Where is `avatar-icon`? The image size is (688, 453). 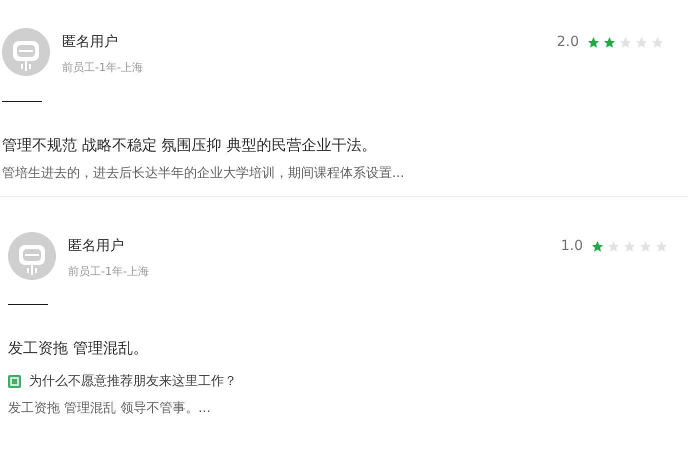
avatar-icon is located at coordinates (32, 256).